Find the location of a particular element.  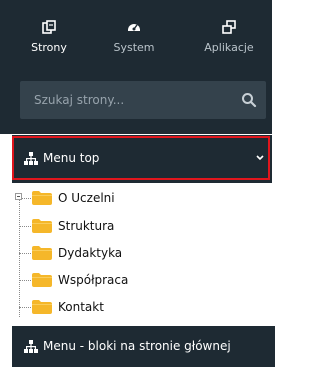

tab-strony: Strony is located at coordinates (49, 36).